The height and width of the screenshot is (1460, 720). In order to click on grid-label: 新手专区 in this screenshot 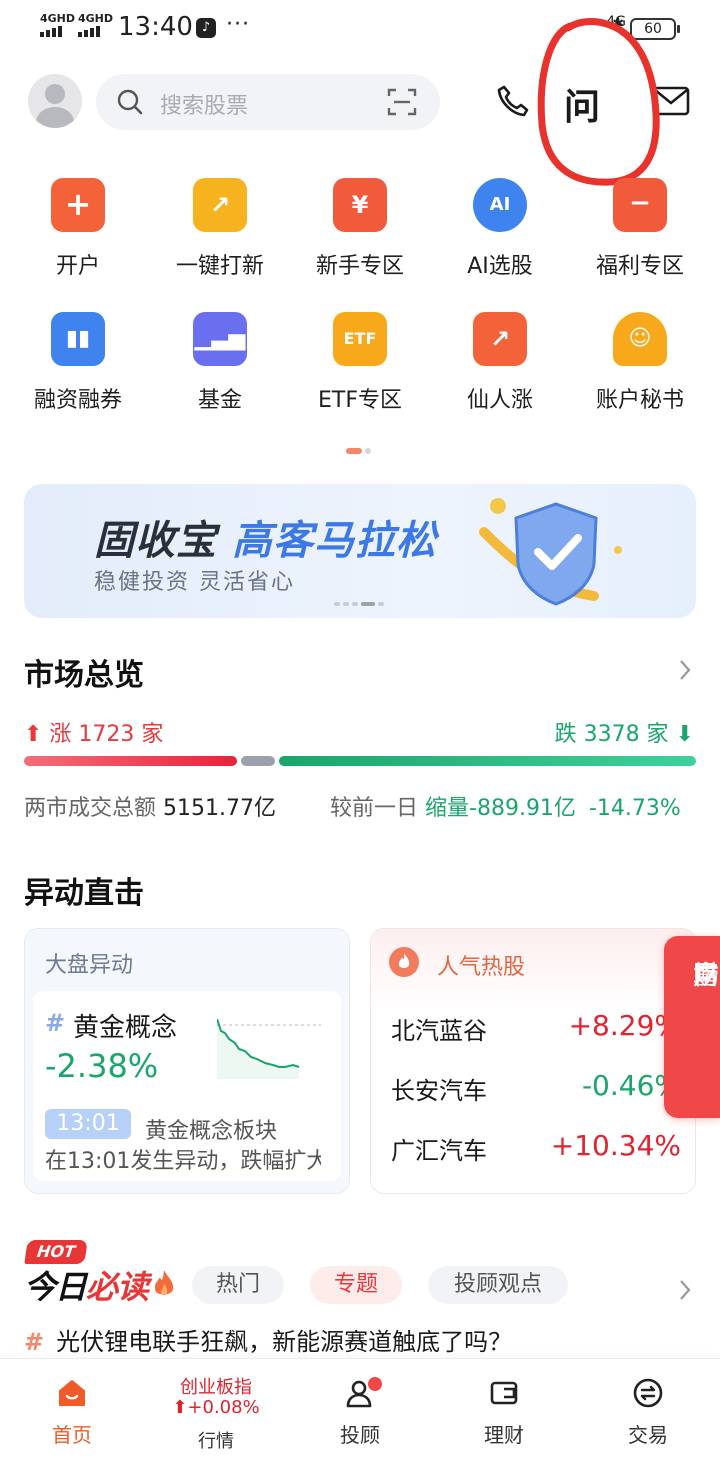, I will do `click(359, 266)`.